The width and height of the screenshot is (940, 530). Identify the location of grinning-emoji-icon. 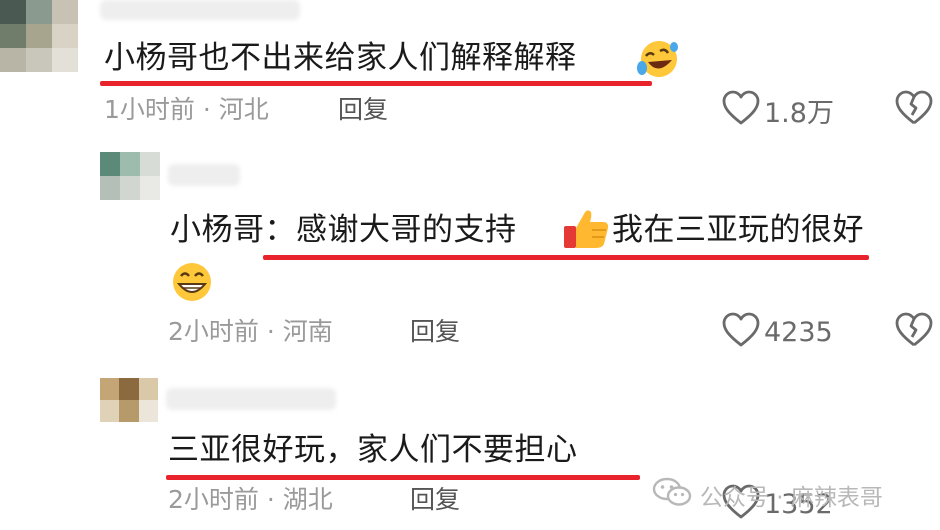
(192, 284).